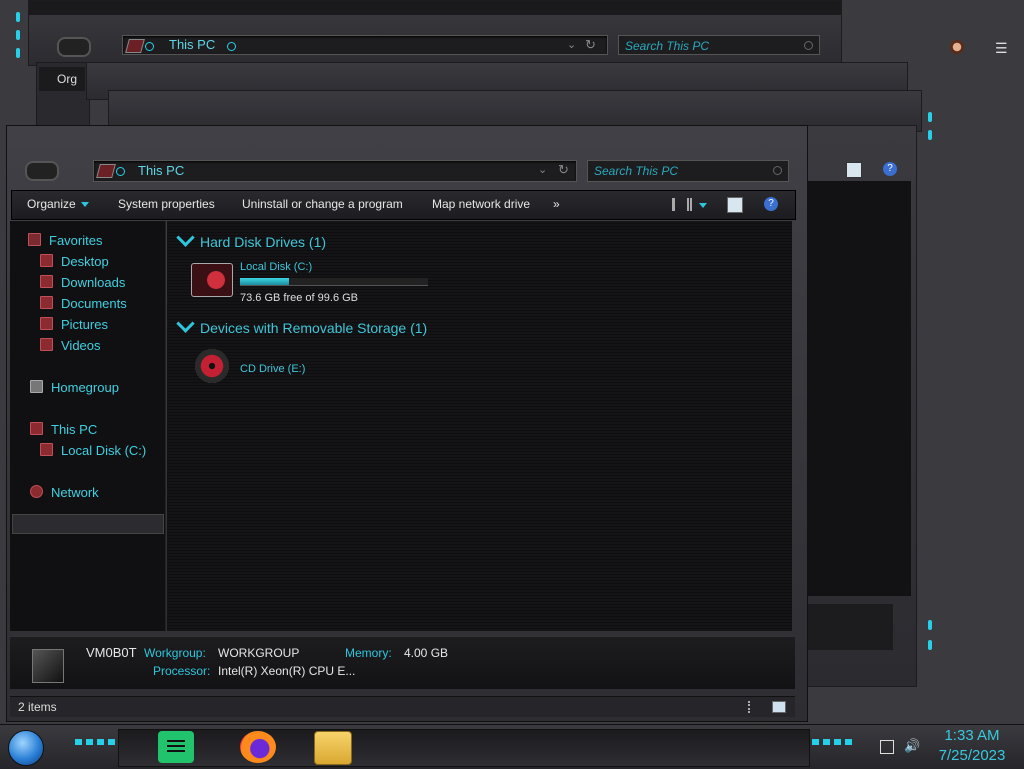 This screenshot has width=1024, height=769. Describe the element at coordinates (182, 671) in the screenshot. I see `processor-label: Processor:` at that location.